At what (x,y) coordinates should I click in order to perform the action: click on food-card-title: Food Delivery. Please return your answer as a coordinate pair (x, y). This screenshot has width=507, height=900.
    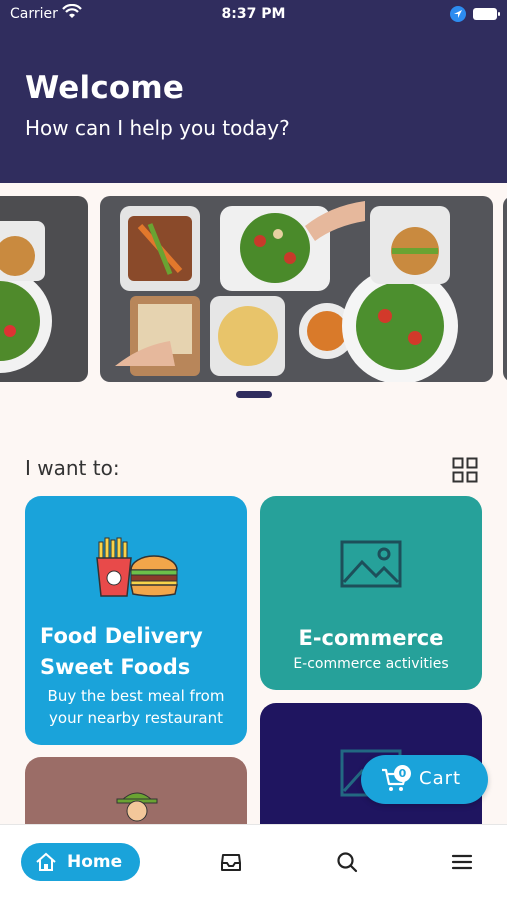
    Looking at the image, I should click on (121, 636).